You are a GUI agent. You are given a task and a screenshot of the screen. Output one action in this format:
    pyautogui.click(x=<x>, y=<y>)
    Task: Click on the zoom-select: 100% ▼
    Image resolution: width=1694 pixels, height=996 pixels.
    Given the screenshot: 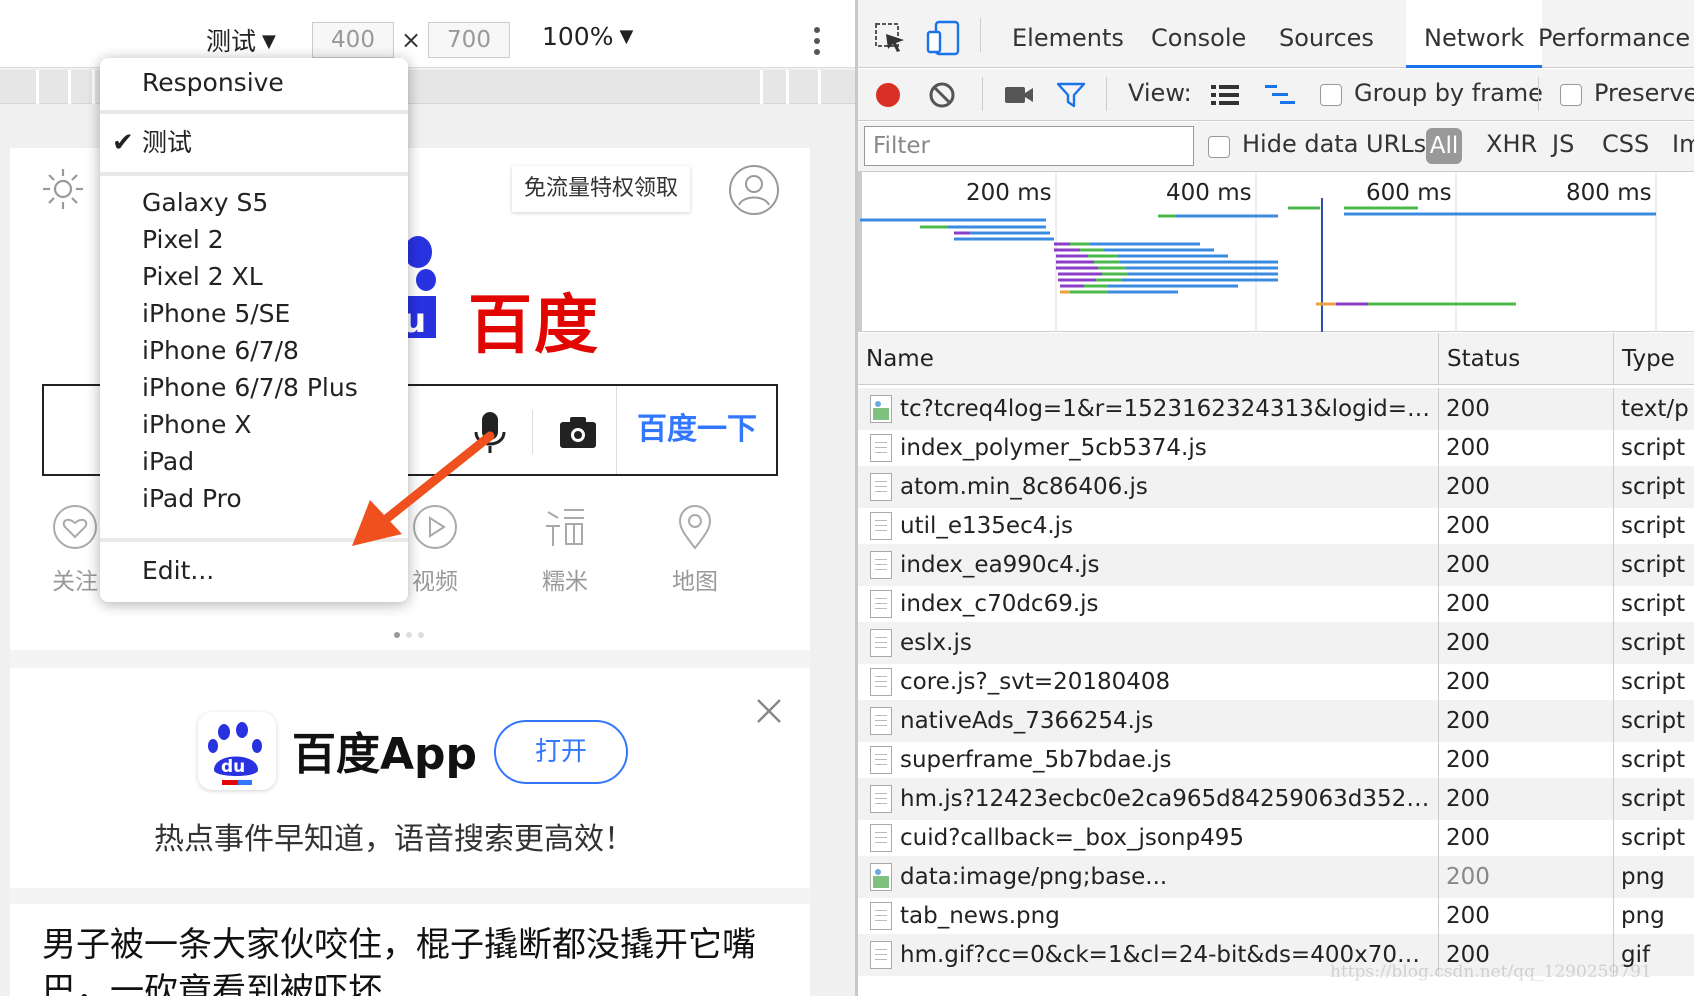 What is the action you would take?
    pyautogui.click(x=587, y=36)
    